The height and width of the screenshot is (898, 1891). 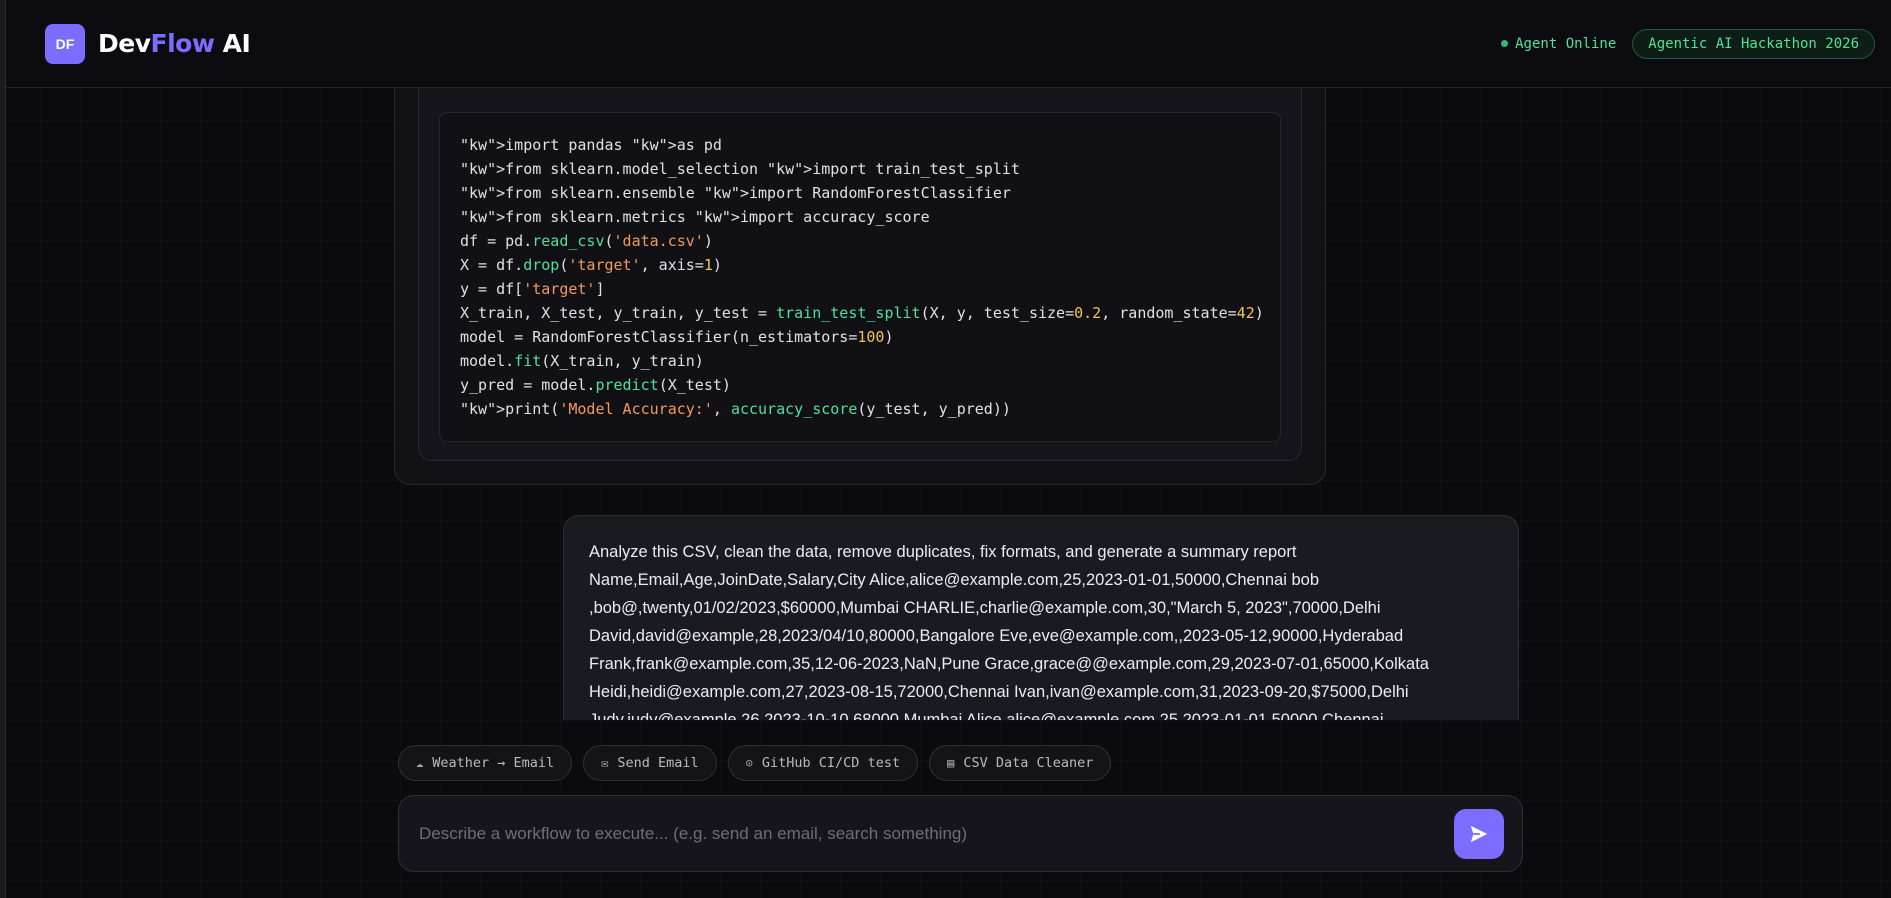 What do you see at coordinates (65, 43) in the screenshot?
I see `logo-badge: DF` at bounding box center [65, 43].